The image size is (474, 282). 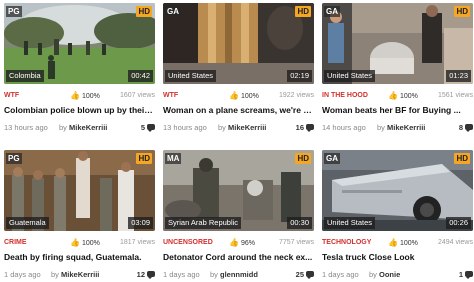 What do you see at coordinates (137, 242) in the screenshot?
I see `view-count: 1817 views` at bounding box center [137, 242].